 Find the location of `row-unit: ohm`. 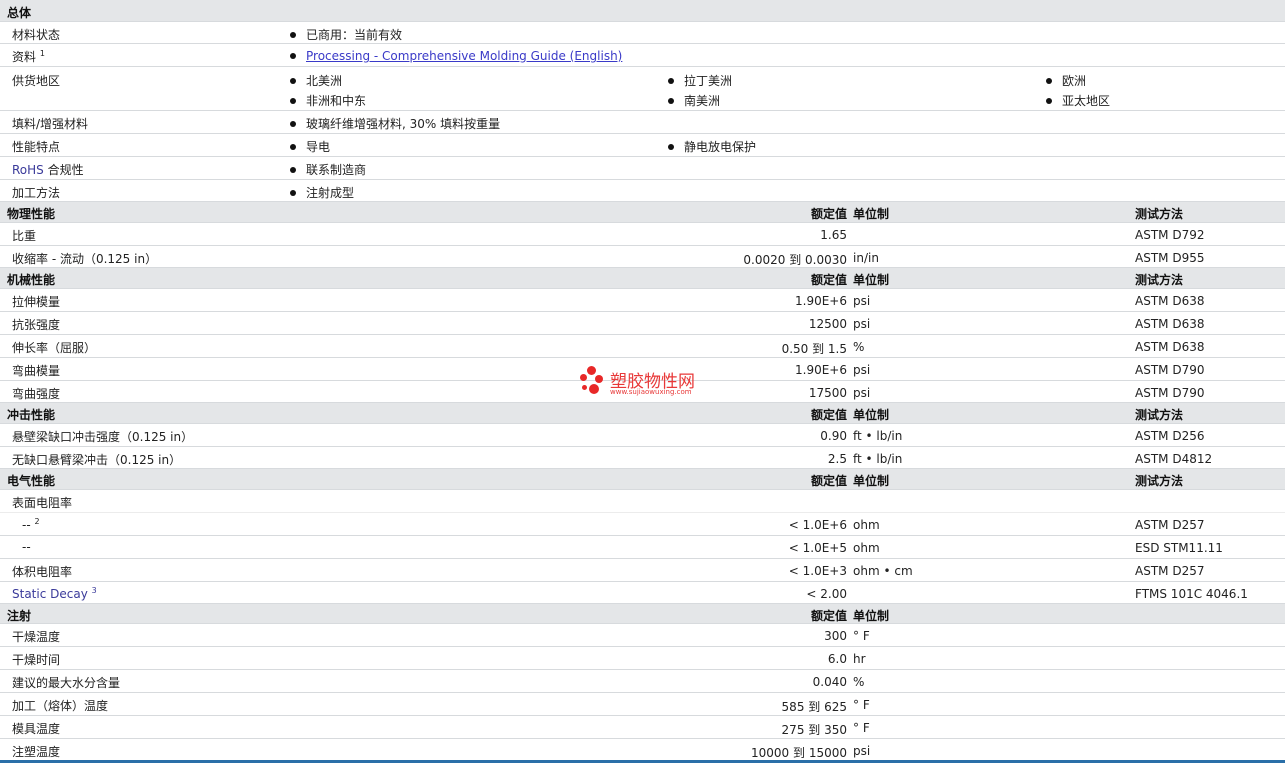

row-unit: ohm is located at coordinates (866, 548).